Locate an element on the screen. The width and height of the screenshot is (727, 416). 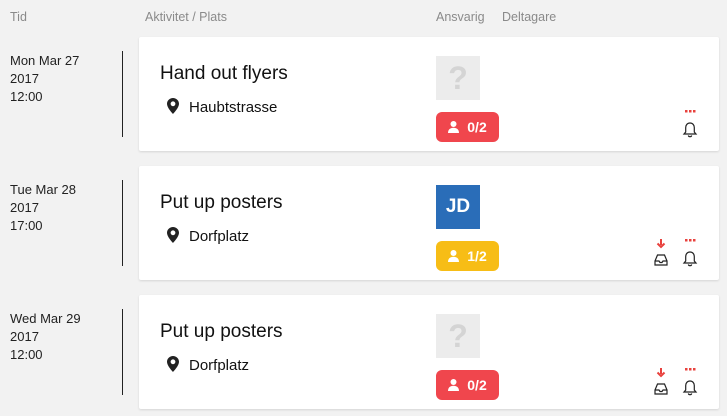
responsible-avatar: JD is located at coordinates (458, 207).